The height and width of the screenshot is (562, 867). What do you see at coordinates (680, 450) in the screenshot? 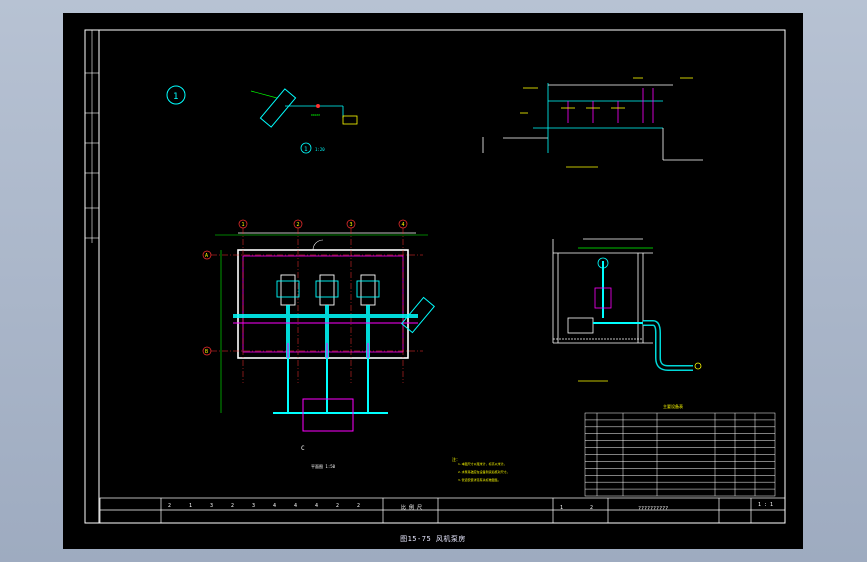
I see `equipment-legend: 主要设备表` at bounding box center [680, 450].